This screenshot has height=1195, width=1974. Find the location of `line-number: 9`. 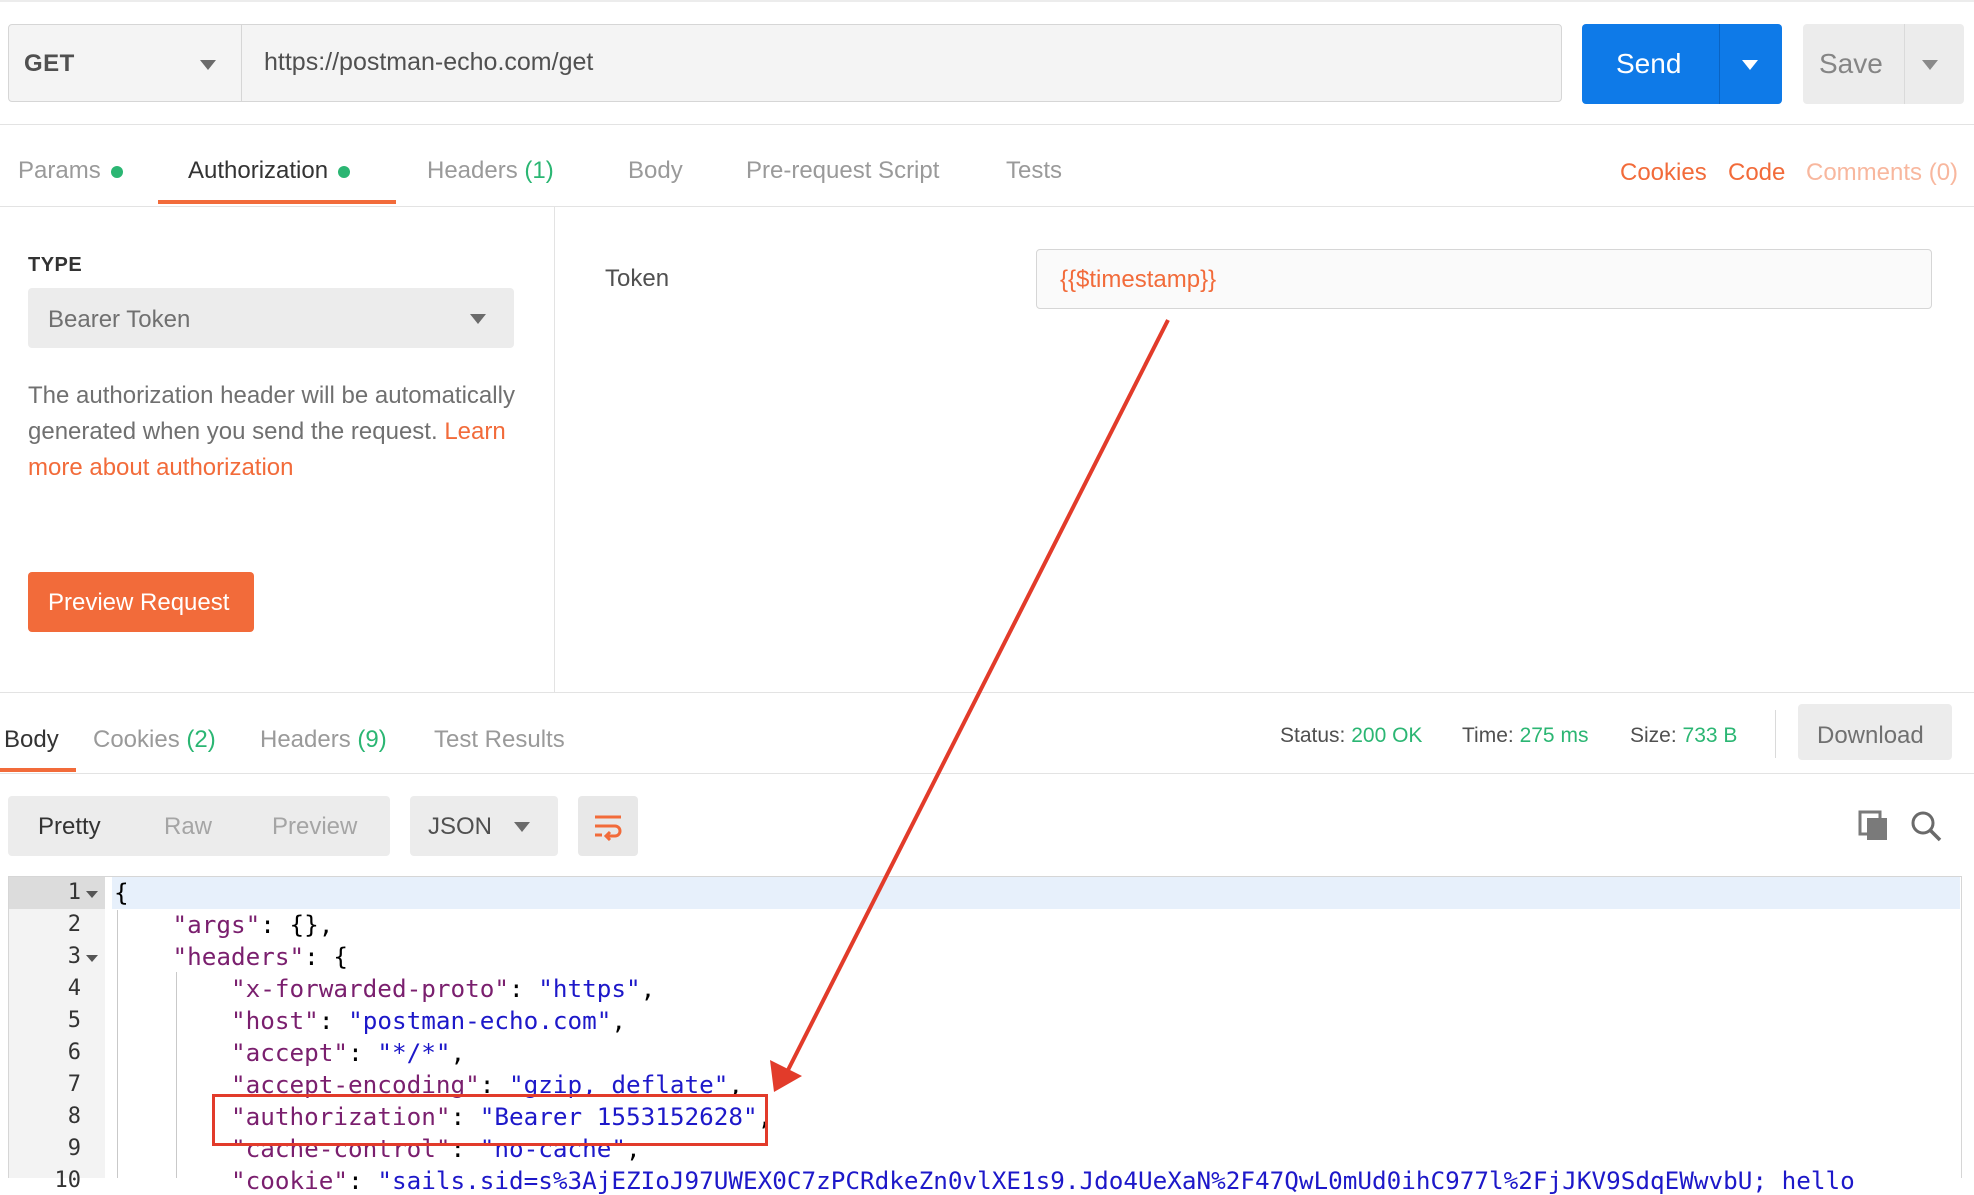

line-number: 9 is located at coordinates (74, 1148).